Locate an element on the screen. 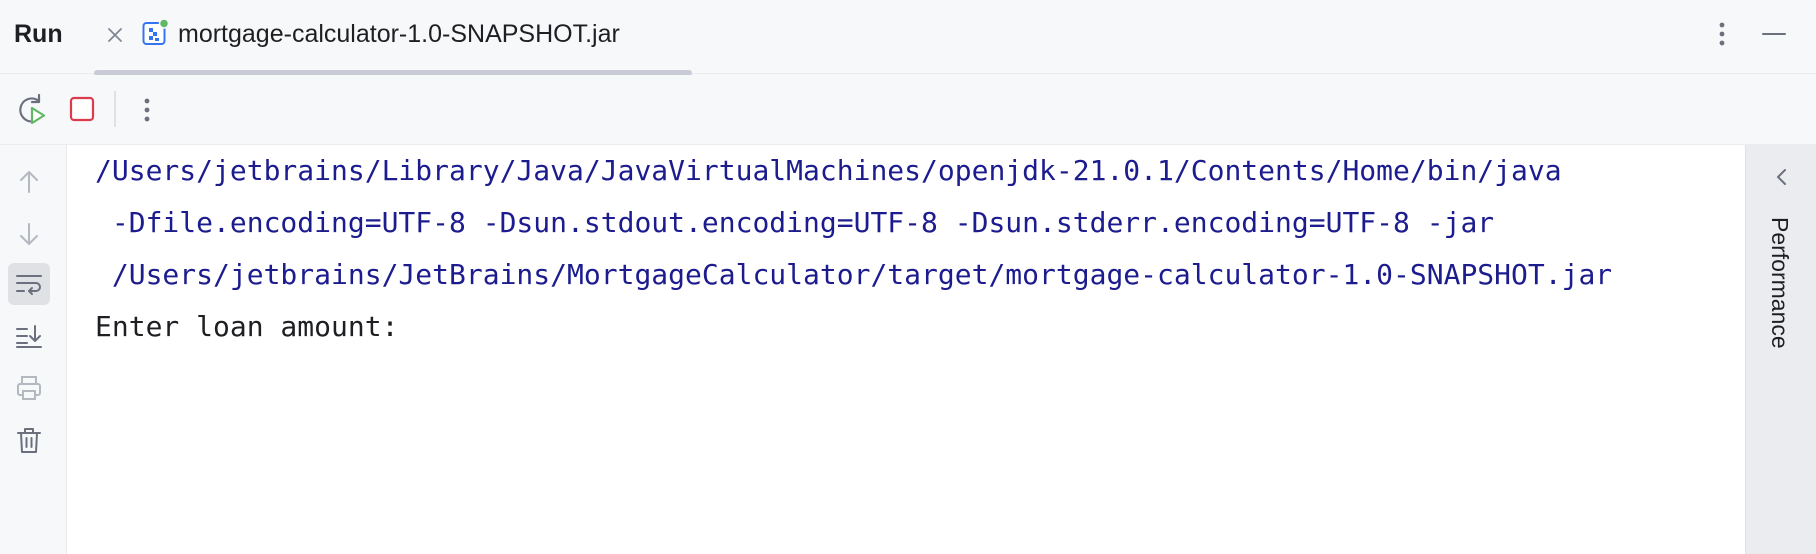 The width and height of the screenshot is (1816, 554). more-options-icon is located at coordinates (1722, 34).